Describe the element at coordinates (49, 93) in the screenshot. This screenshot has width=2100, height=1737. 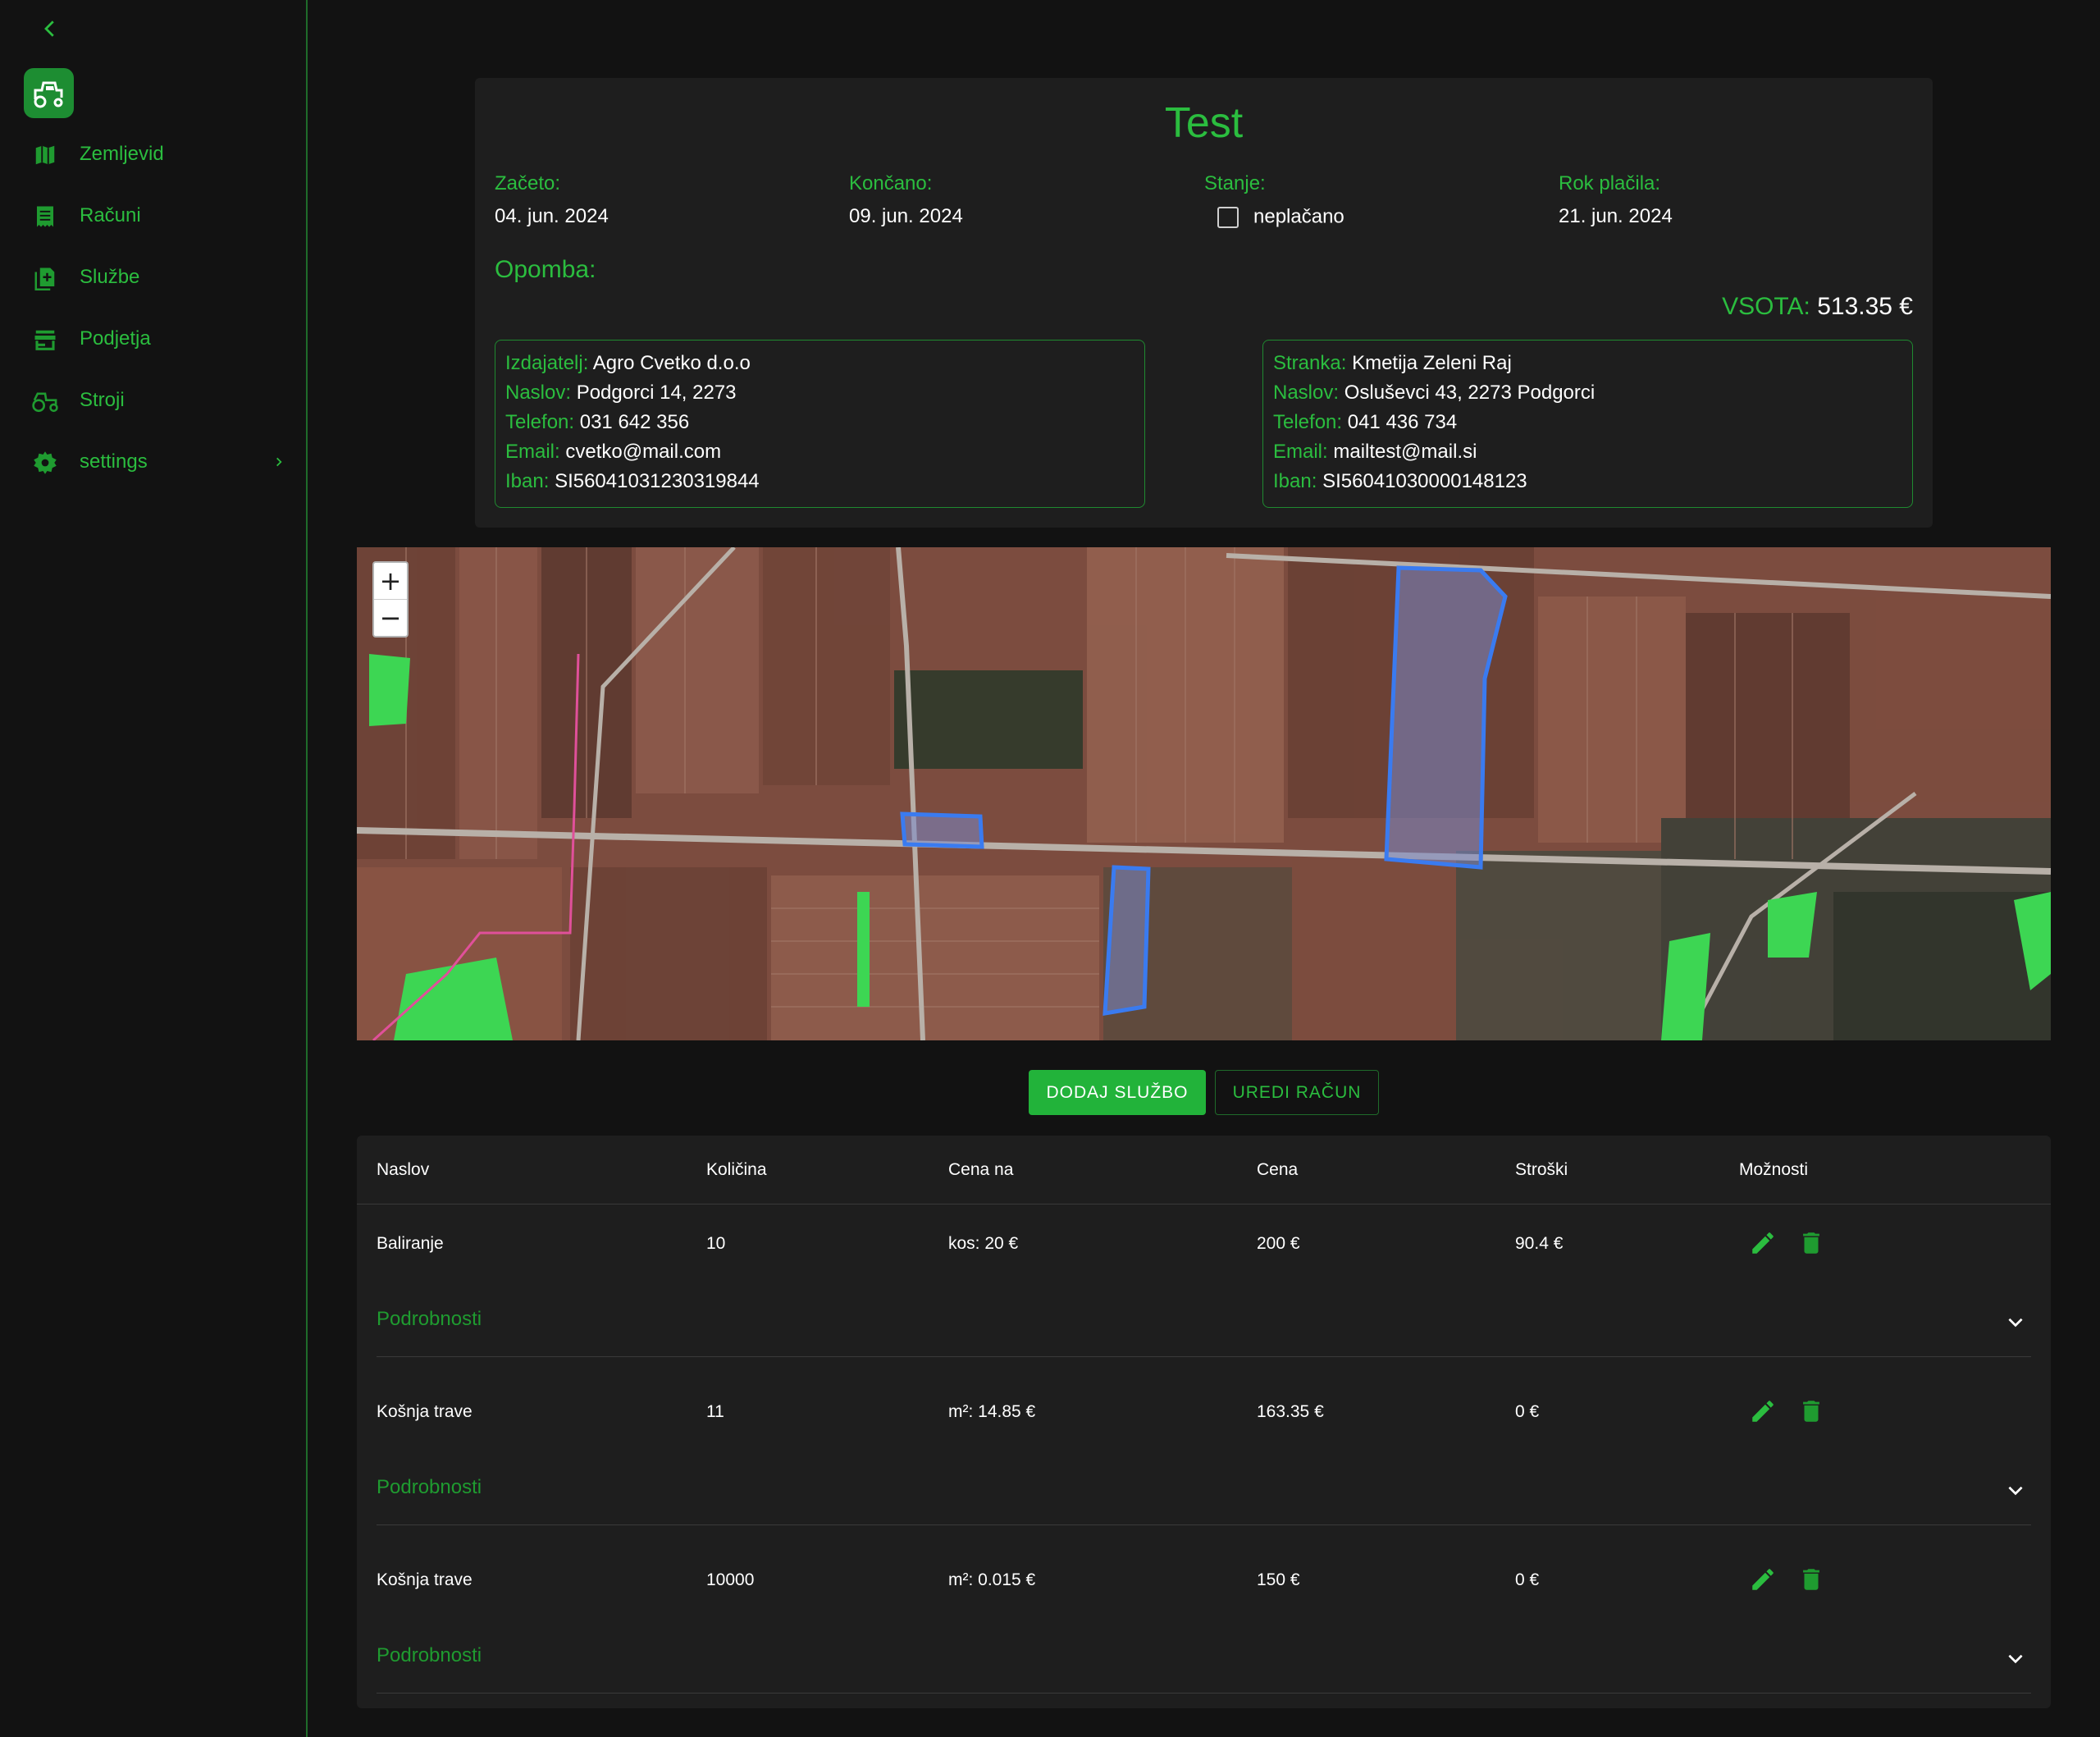
I see `app-logo` at that location.